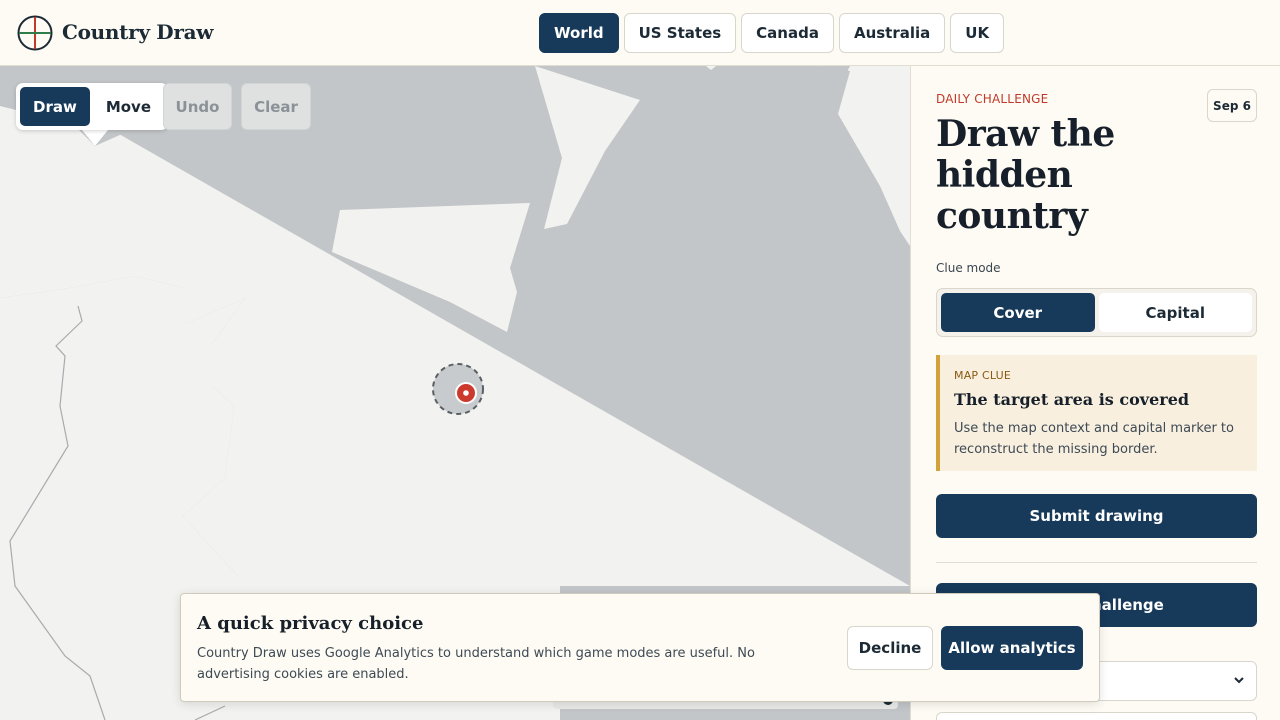 This screenshot has width=1280, height=720. Describe the element at coordinates (968, 268) in the screenshot. I see `clue-mode-label: Clue mode` at that location.